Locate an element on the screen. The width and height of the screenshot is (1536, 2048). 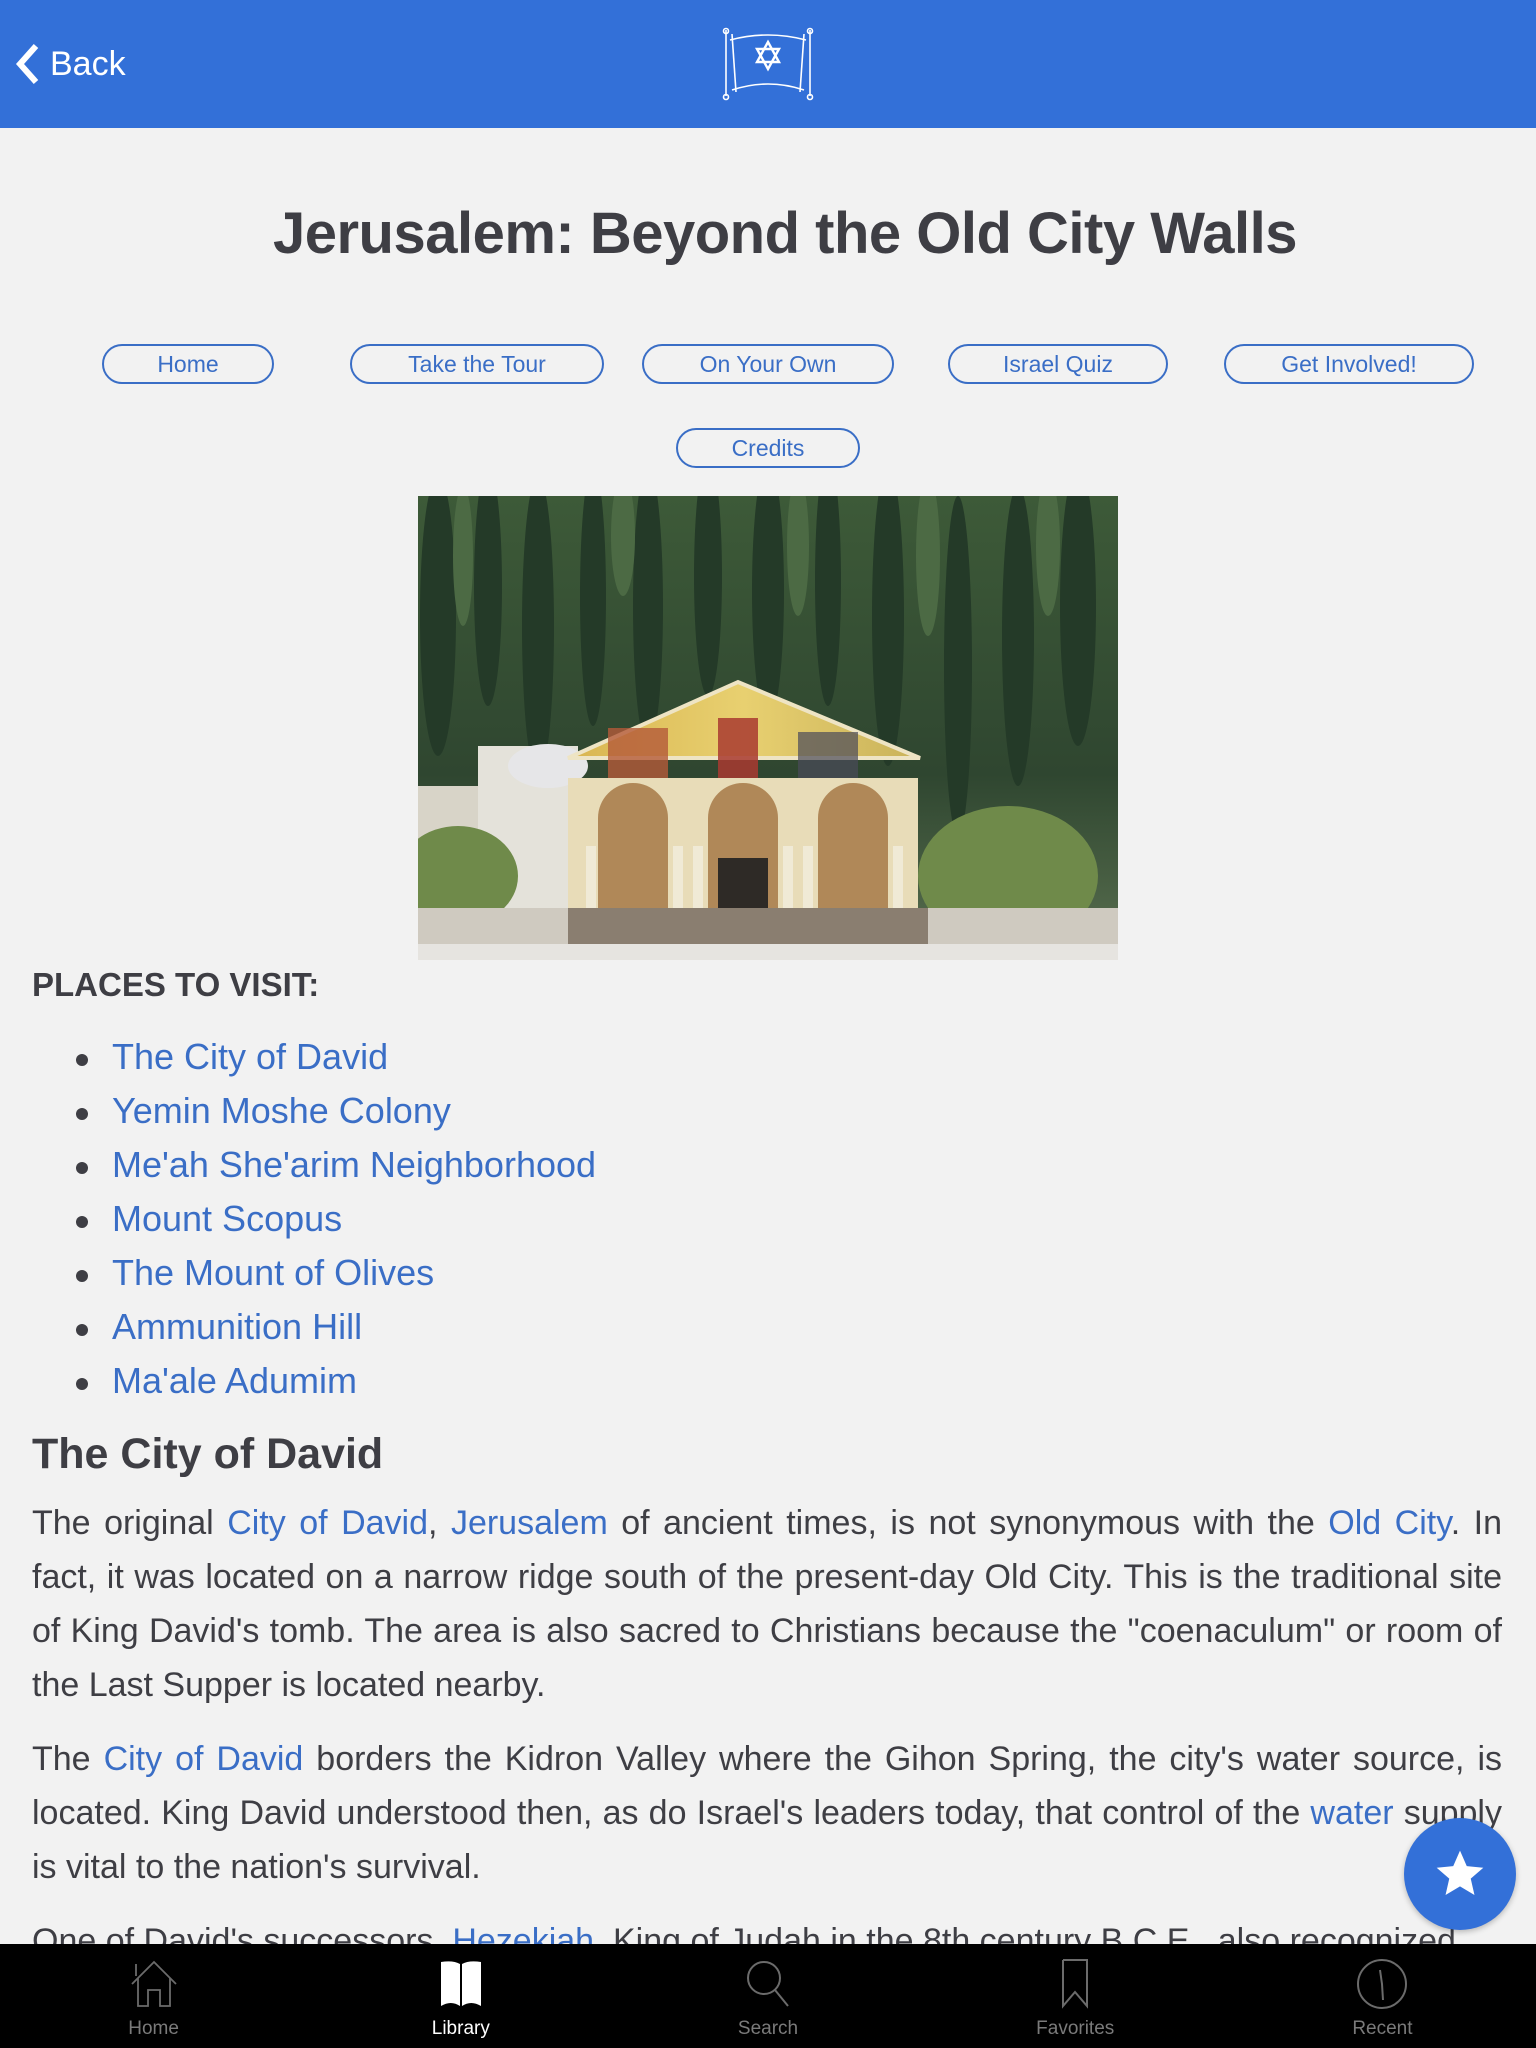
bottom-tab-bar: Home Library Search Favorites Recent is located at coordinates (768, 1996).